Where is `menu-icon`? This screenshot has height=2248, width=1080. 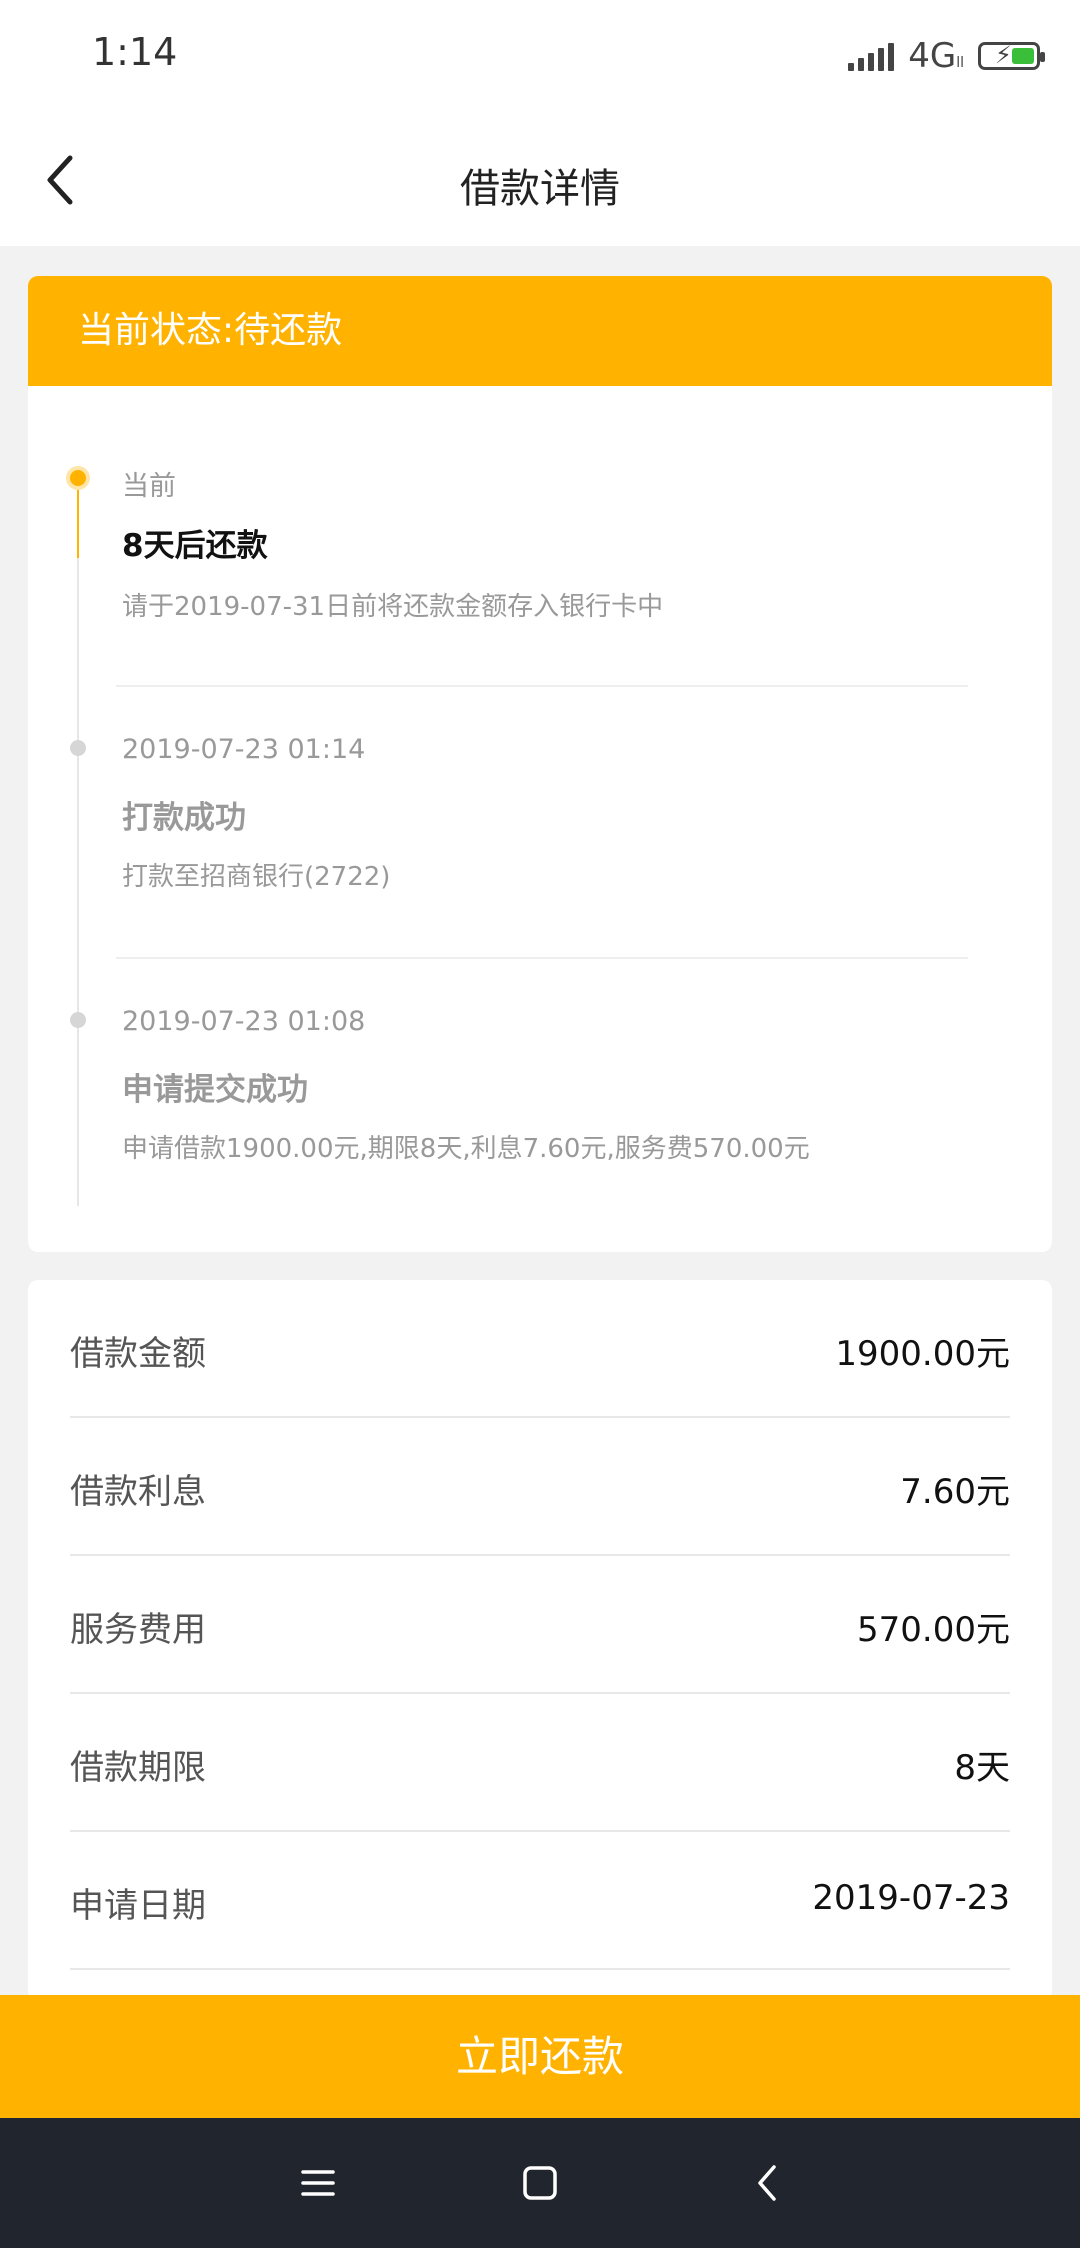 menu-icon is located at coordinates (318, 2183).